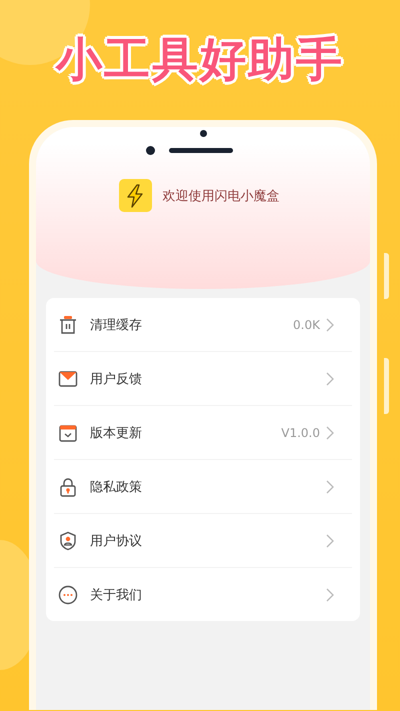 This screenshot has width=400, height=711. I want to click on menu-item: 清理缓存 0.0K, so click(203, 325).